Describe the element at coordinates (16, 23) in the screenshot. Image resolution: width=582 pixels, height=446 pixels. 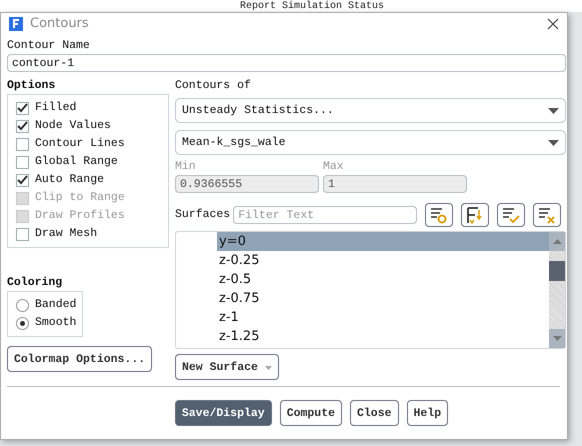
I see `app-logo-icon` at that location.